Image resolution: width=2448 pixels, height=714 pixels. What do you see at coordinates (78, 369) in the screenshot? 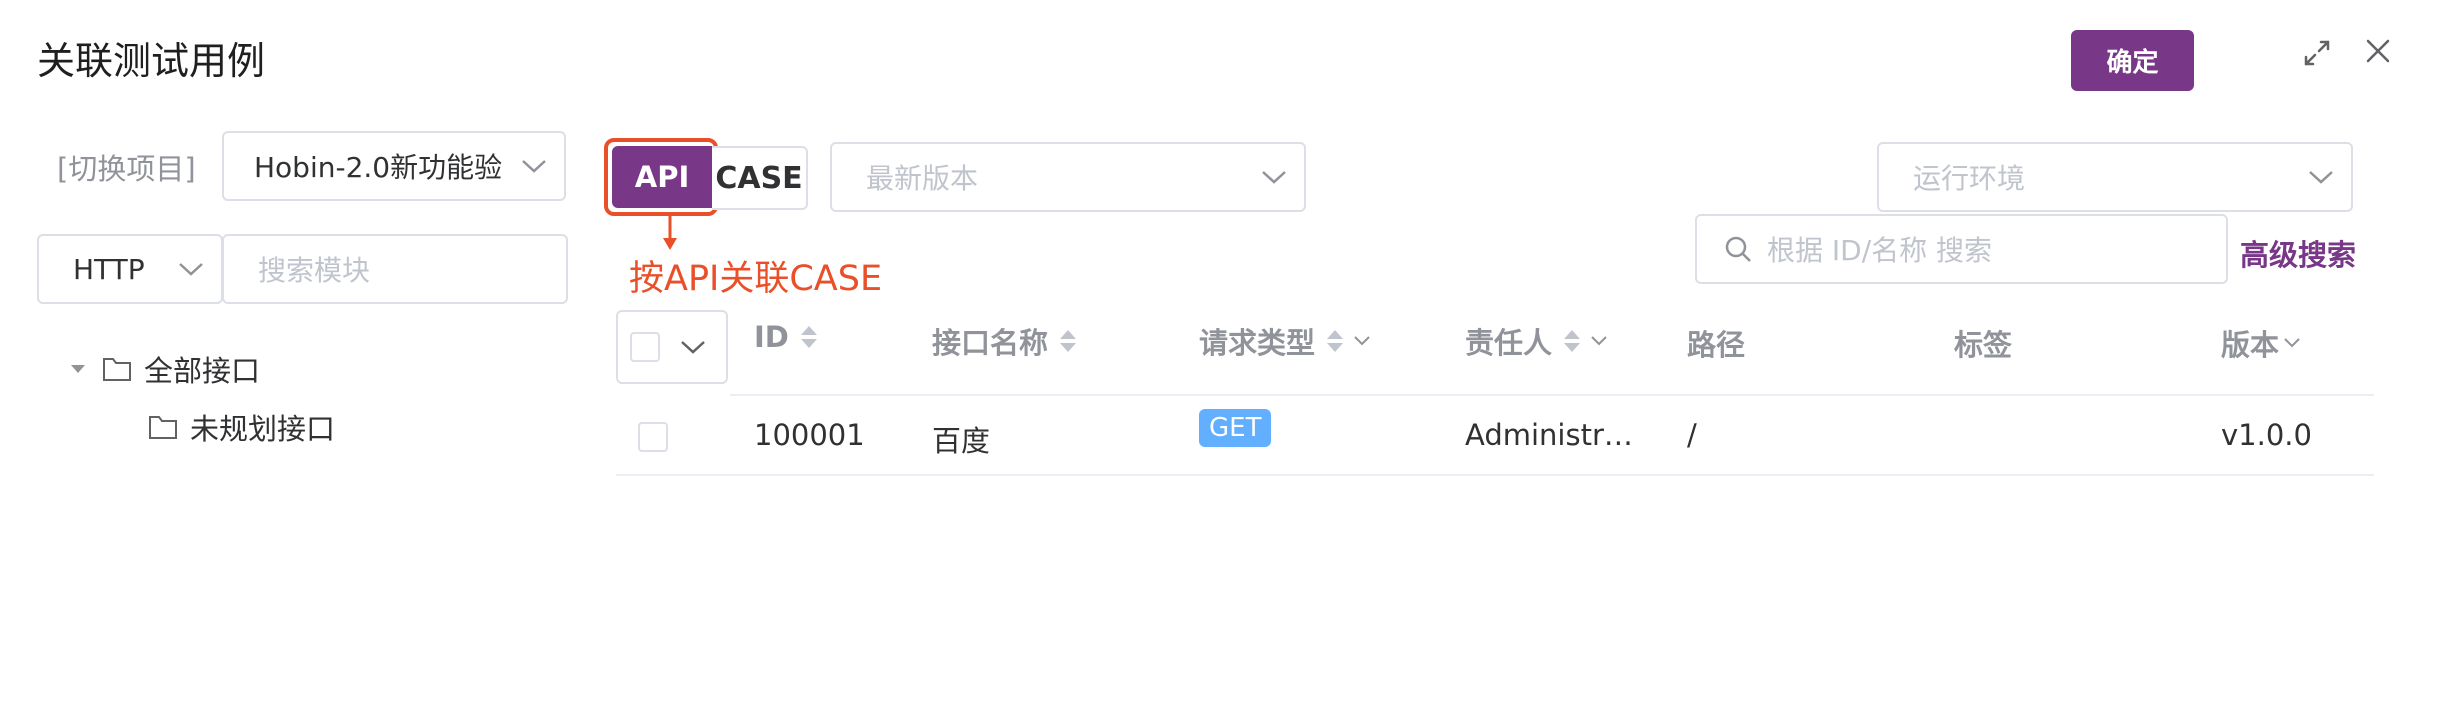
I see `caret-down-icon` at bounding box center [78, 369].